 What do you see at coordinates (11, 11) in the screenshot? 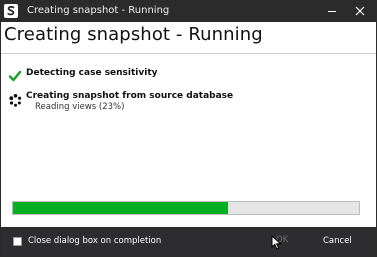
I see `snapshot-app-icon` at bounding box center [11, 11].